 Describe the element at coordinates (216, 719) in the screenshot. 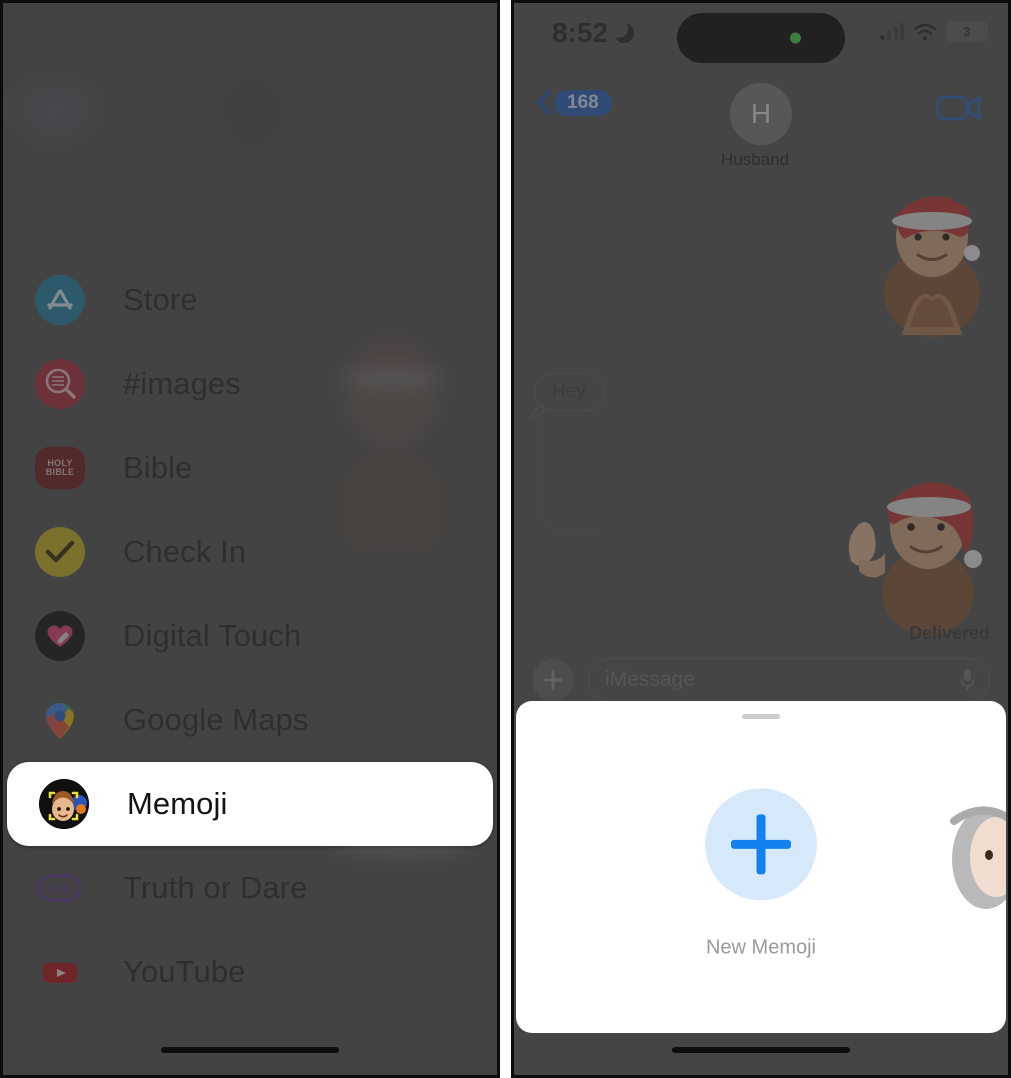

I see `app-label: Google Maps` at that location.